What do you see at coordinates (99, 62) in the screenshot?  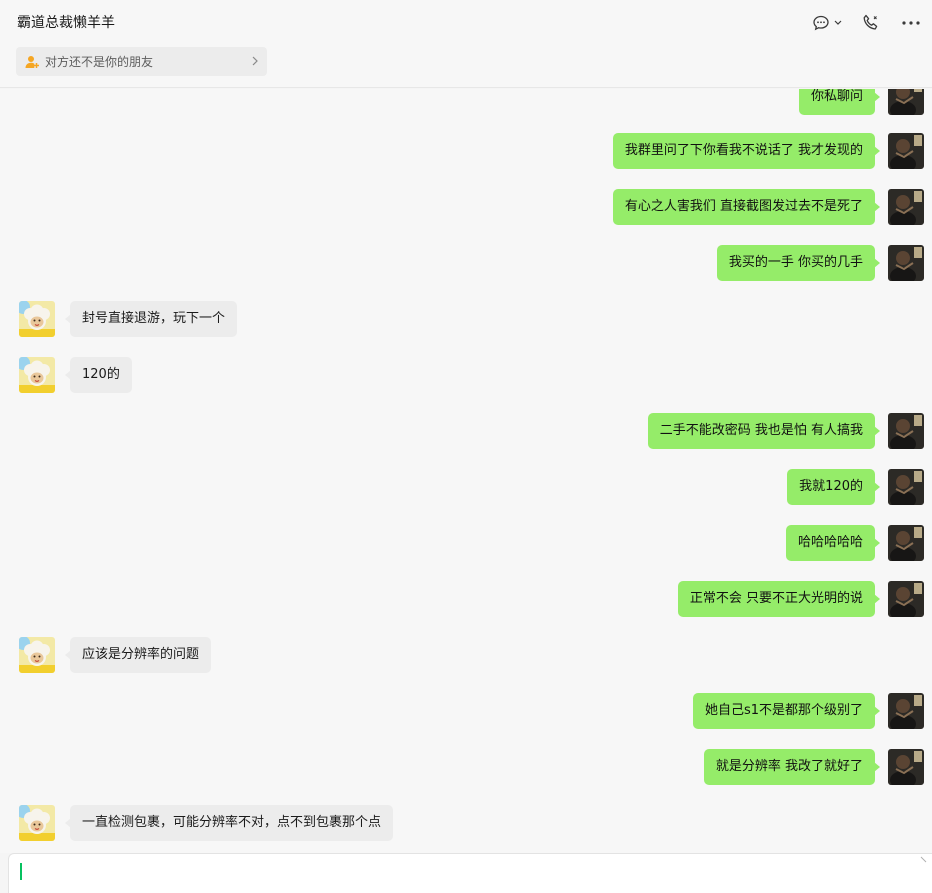 I see `notice-text: 对方还不是你的朋友` at bounding box center [99, 62].